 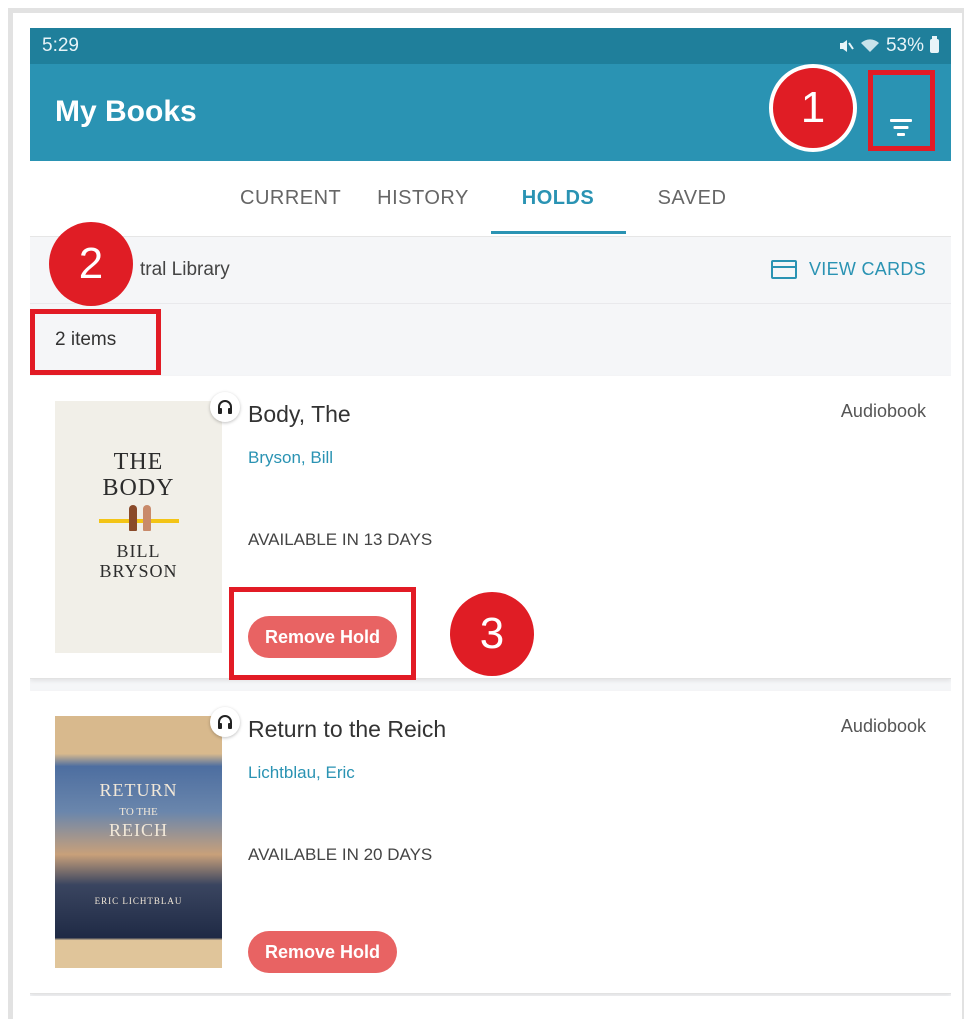 What do you see at coordinates (901, 110) in the screenshot?
I see `callout-highlight-filter` at bounding box center [901, 110].